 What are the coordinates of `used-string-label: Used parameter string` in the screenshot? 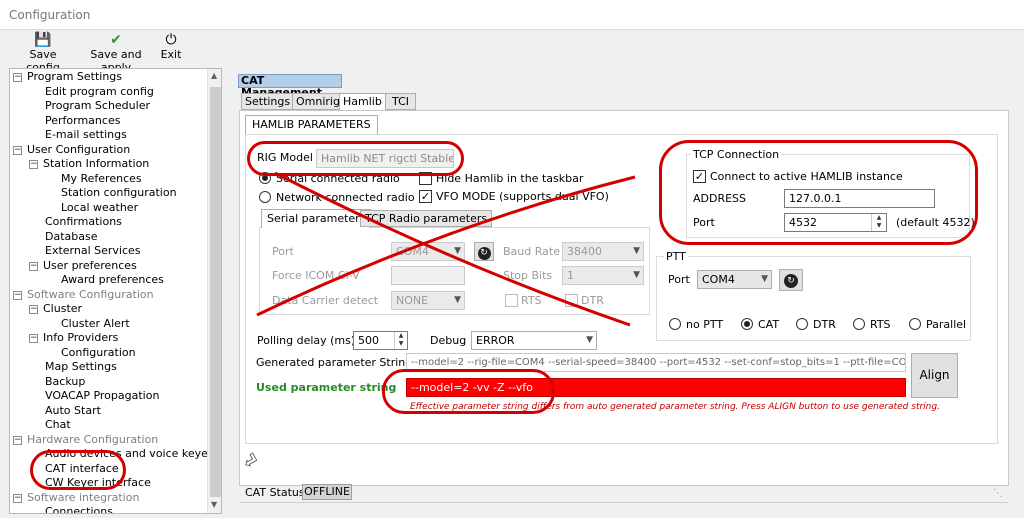 It's located at (326, 387).